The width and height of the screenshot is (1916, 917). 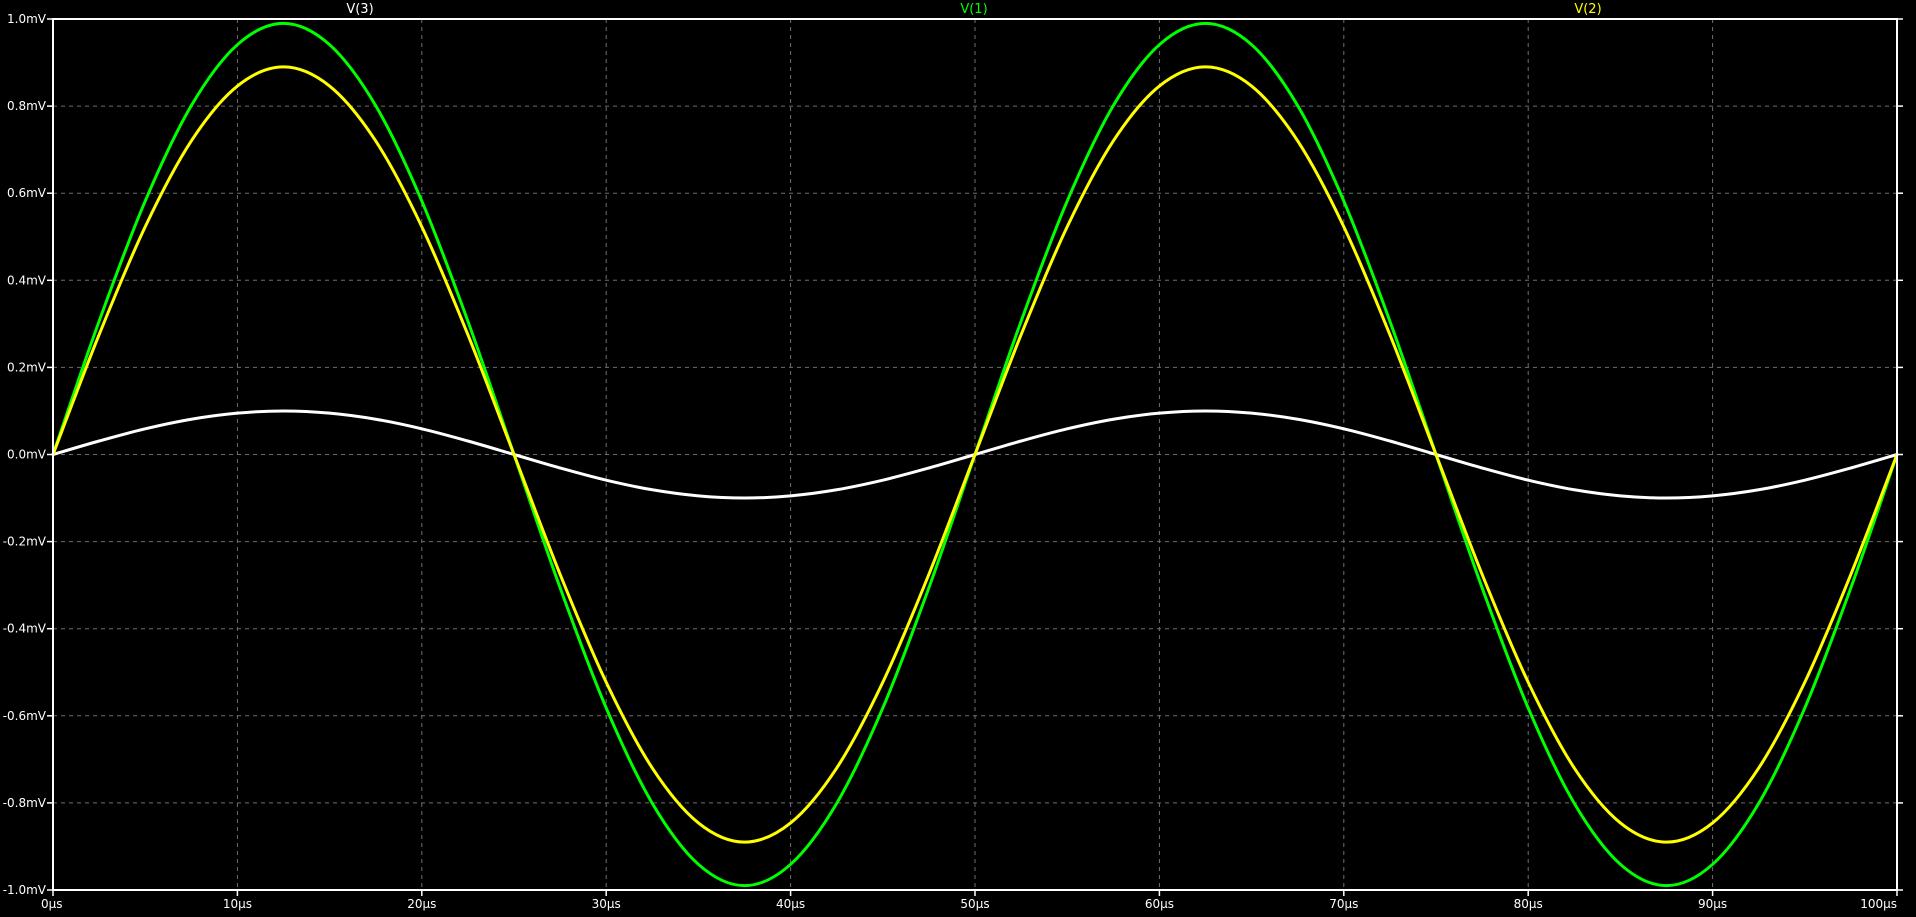 I want to click on y-tick-label: 0.6mV, so click(x=27, y=193).